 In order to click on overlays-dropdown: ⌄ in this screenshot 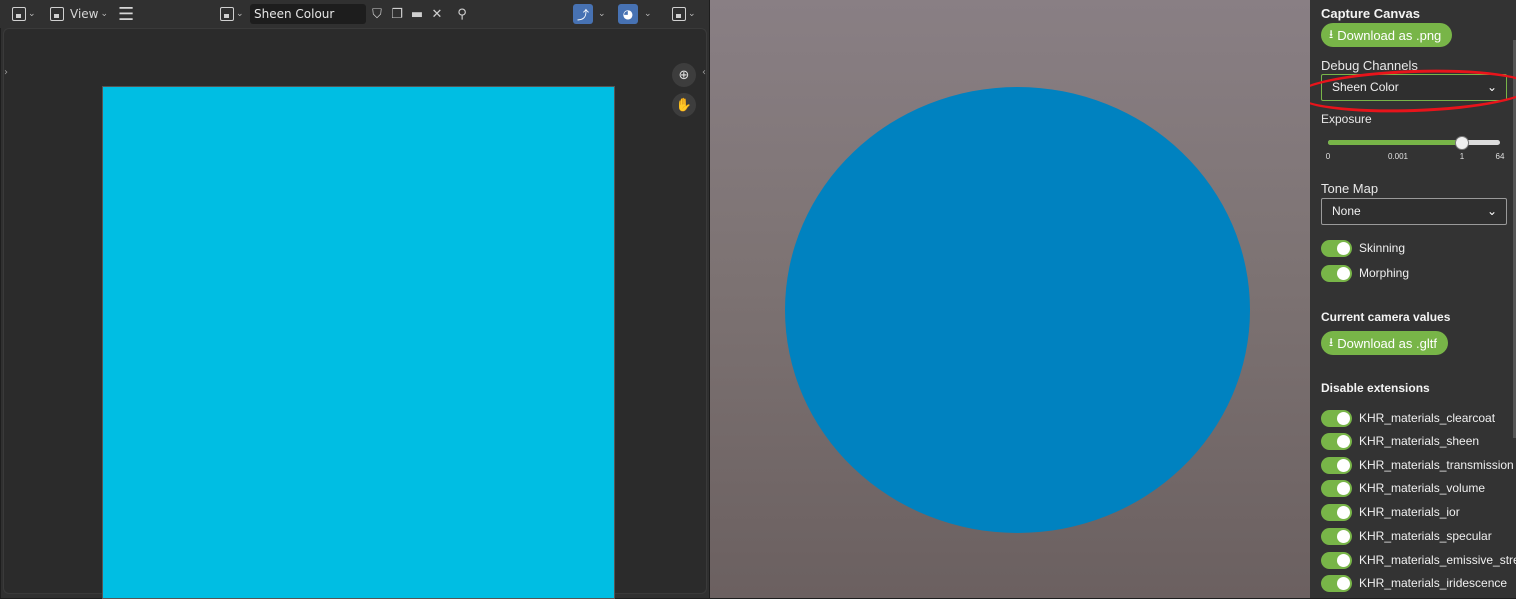, I will do `click(647, 14)`.